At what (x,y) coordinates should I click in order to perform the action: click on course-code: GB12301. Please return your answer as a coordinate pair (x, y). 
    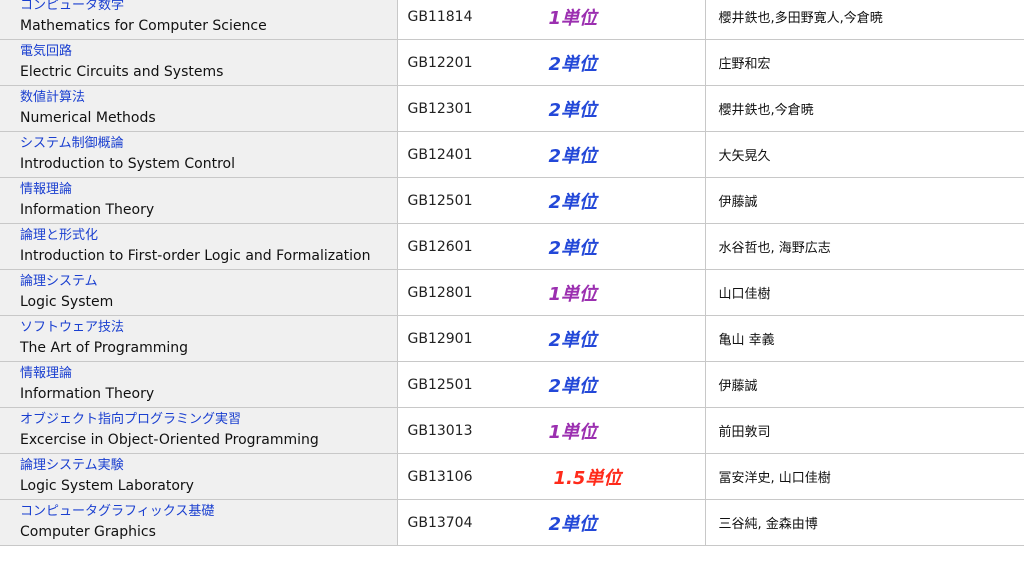
    Looking at the image, I should click on (440, 108).